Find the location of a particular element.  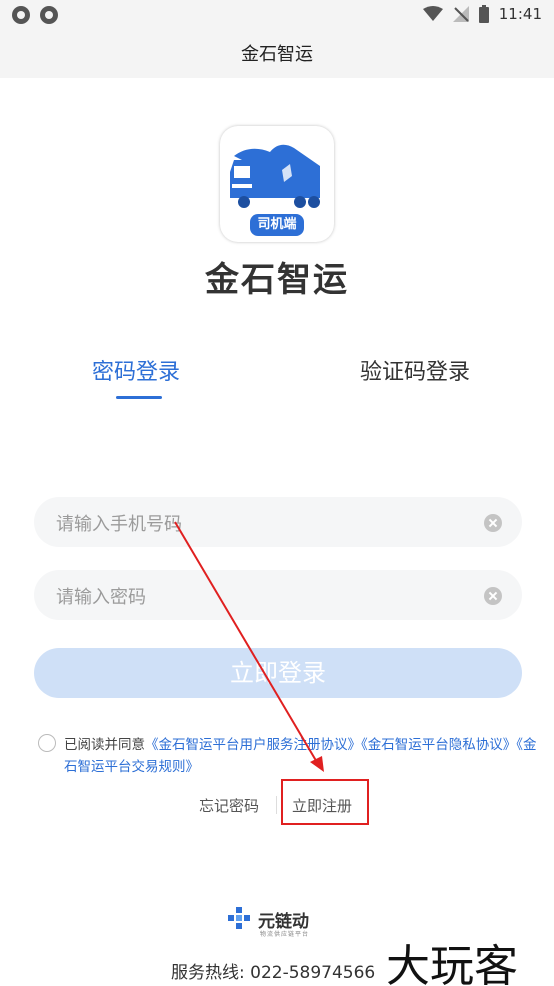

annotation-arrow is located at coordinates (249, 646).